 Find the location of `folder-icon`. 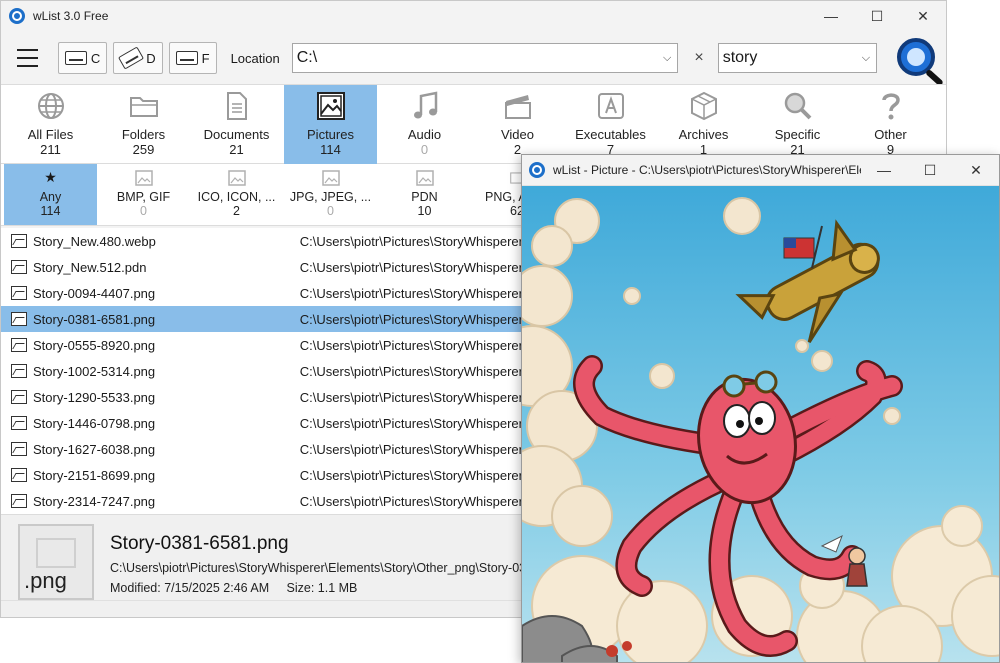

folder-icon is located at coordinates (143, 107).